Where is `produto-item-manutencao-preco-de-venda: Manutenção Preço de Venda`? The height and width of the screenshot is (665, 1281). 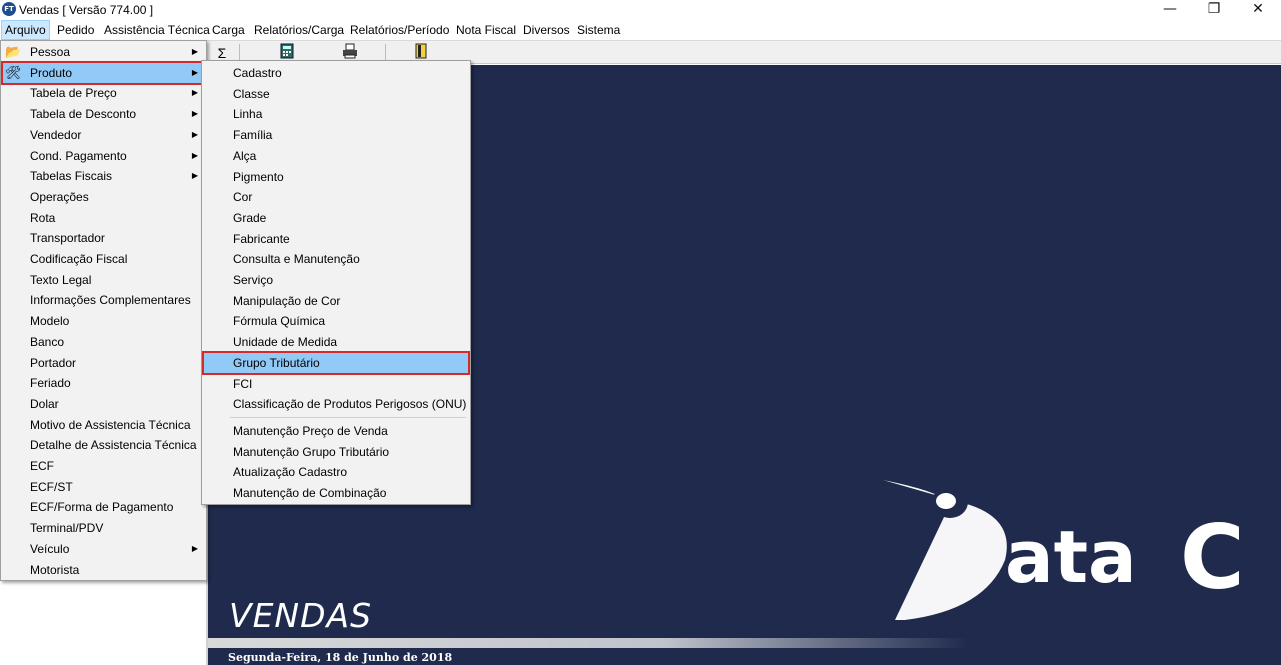 produto-item-manutencao-preco-de-venda: Manutenção Preço de Venda is located at coordinates (336, 431).